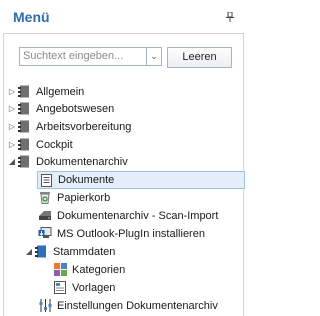 Image resolution: width=320 pixels, height=316 pixels. Describe the element at coordinates (60, 288) in the screenshot. I see `template-icon` at that location.